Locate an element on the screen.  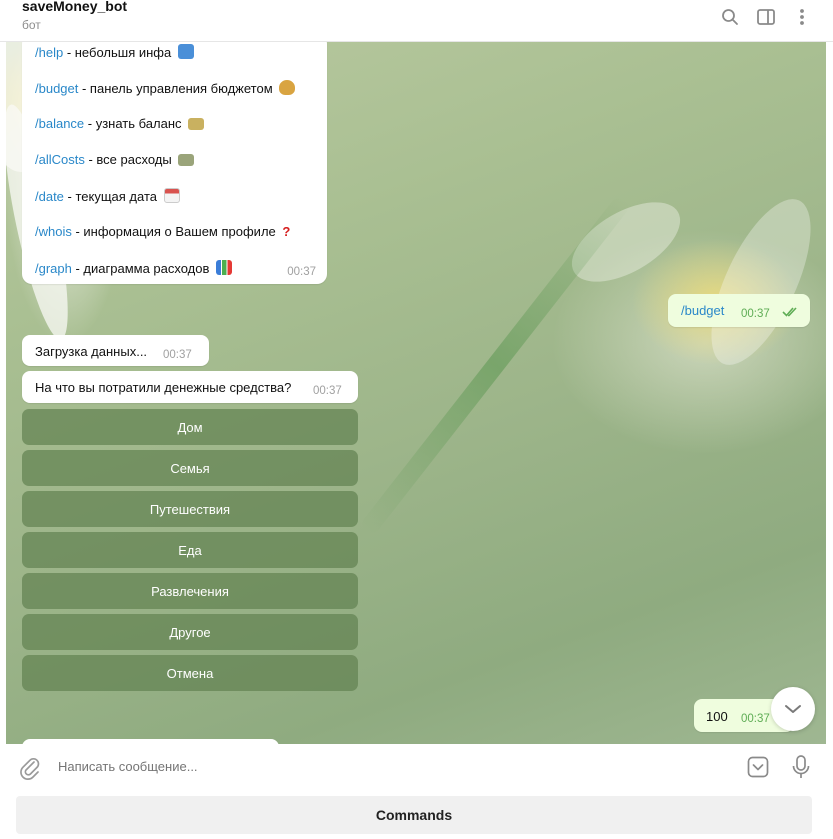
keyboard-button-entertainment: Развлечения is located at coordinates (190, 591).